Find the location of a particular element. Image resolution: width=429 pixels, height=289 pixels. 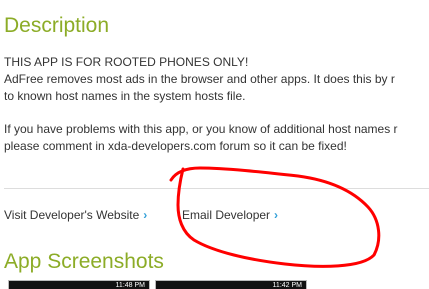

screenshot-thumbnail: 11:48 PM is located at coordinates (79, 284).